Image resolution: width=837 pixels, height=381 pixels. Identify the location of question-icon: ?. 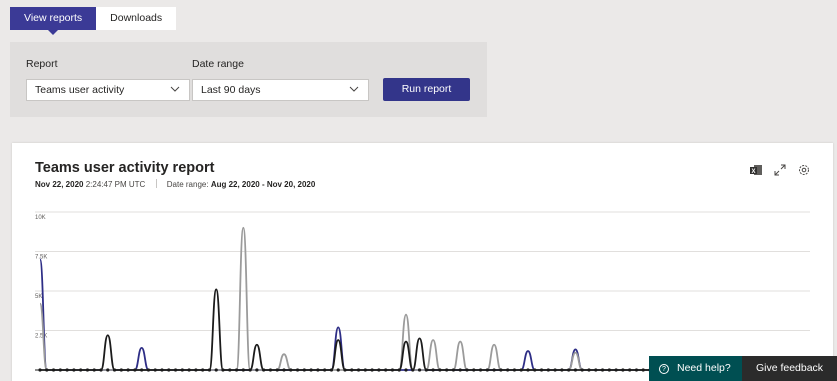
(664, 368).